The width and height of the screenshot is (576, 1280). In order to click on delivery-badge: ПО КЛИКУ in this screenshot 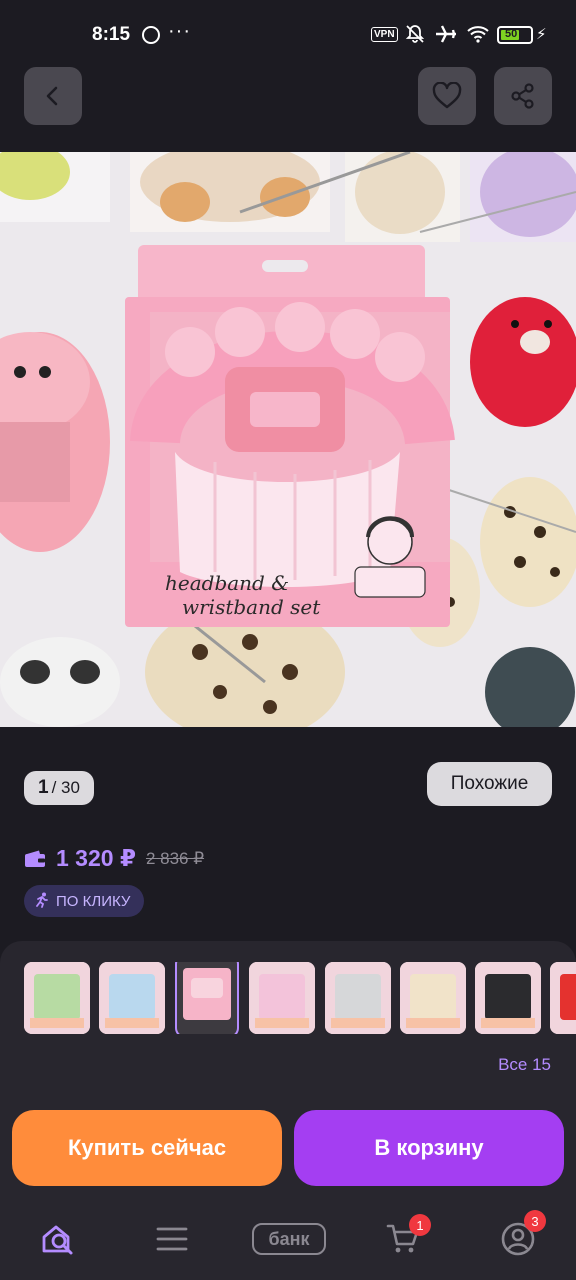, I will do `click(84, 901)`.